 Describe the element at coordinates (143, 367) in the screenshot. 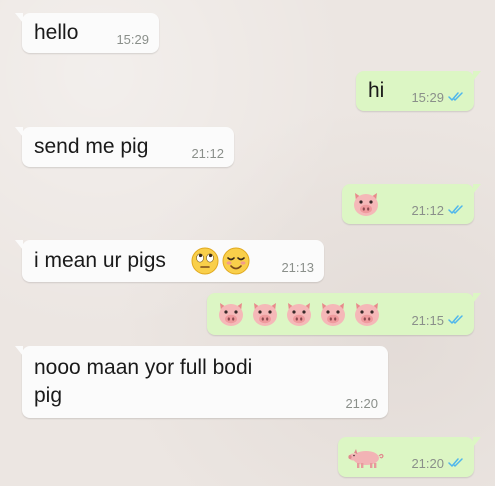

I see `message-text-line: nooo maan yor full bodi` at that location.